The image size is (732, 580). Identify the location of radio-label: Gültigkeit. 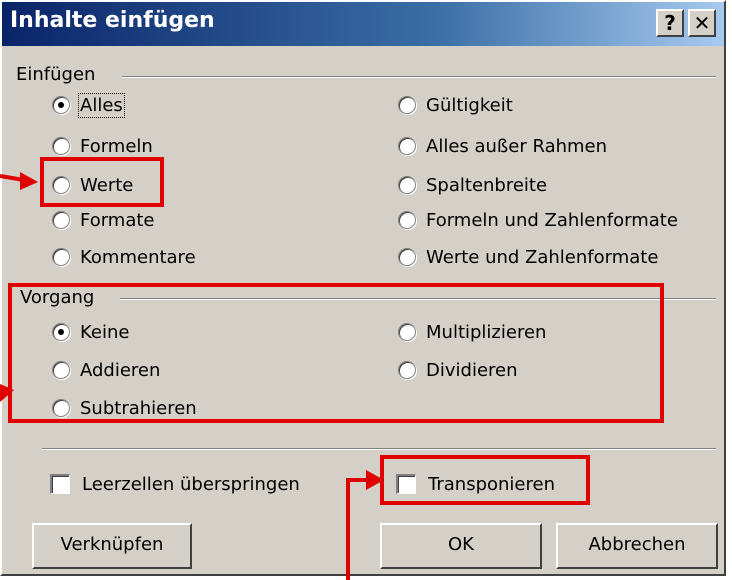
(469, 105).